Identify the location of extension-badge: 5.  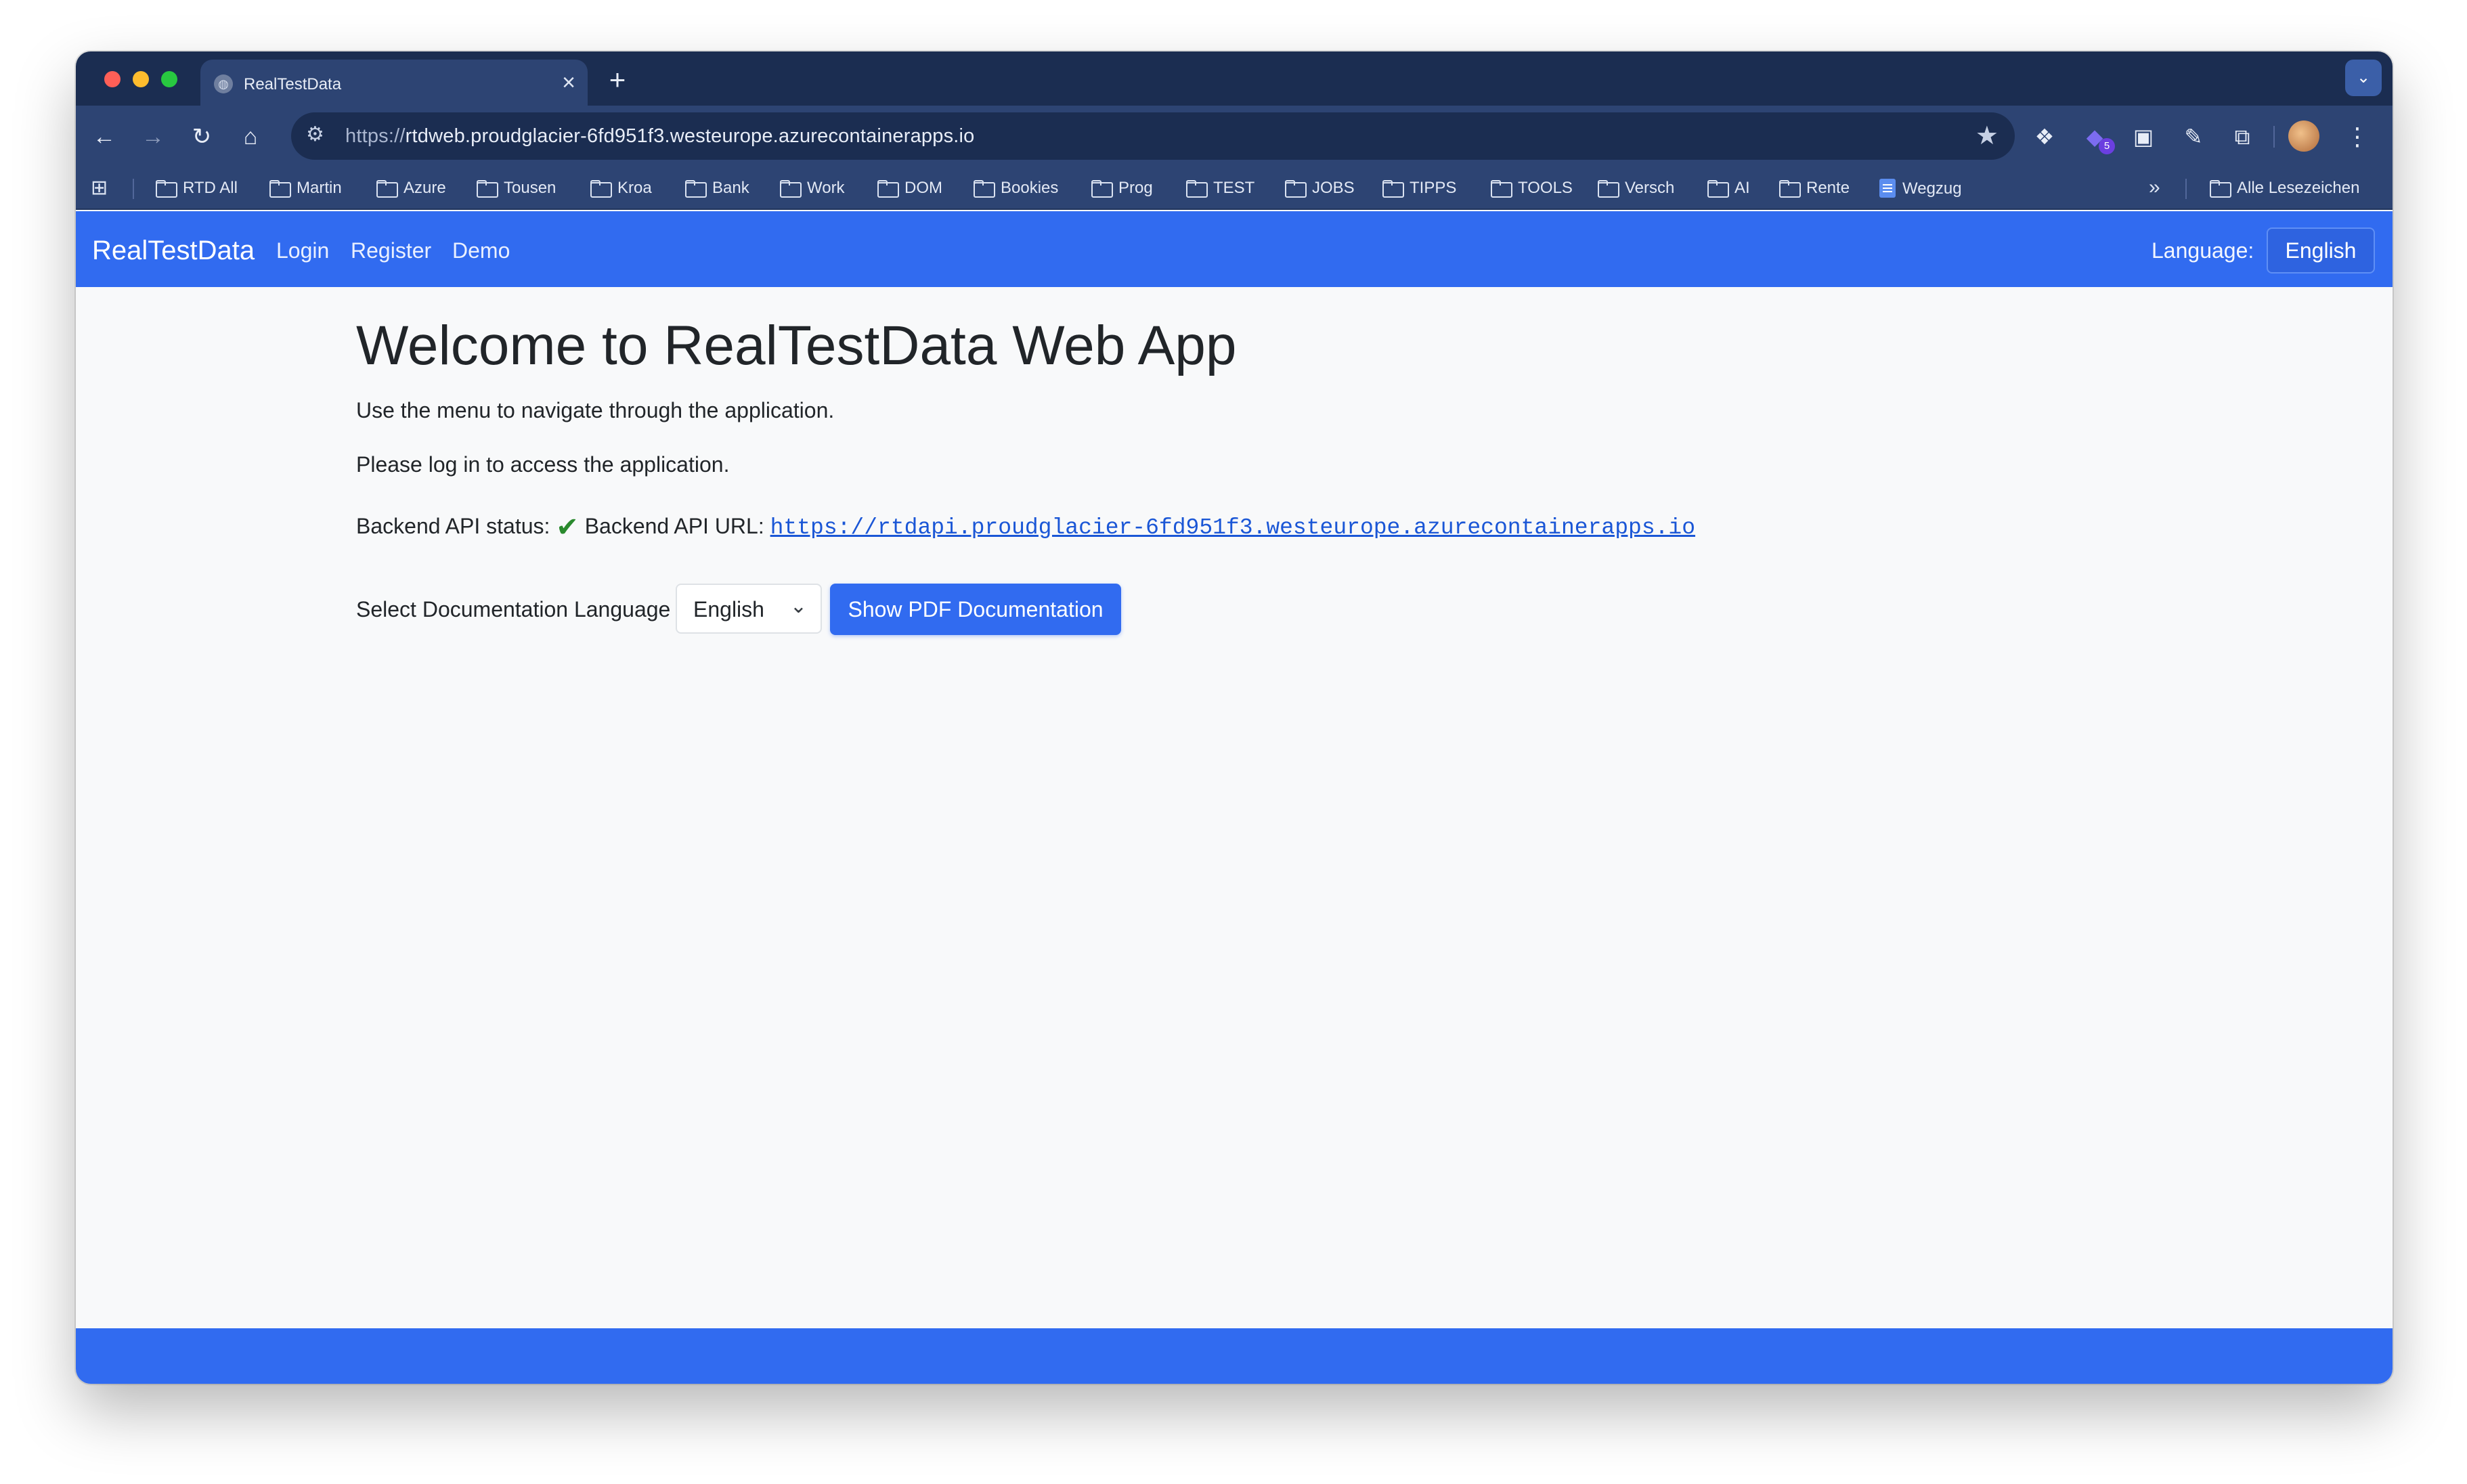
(2107, 146).